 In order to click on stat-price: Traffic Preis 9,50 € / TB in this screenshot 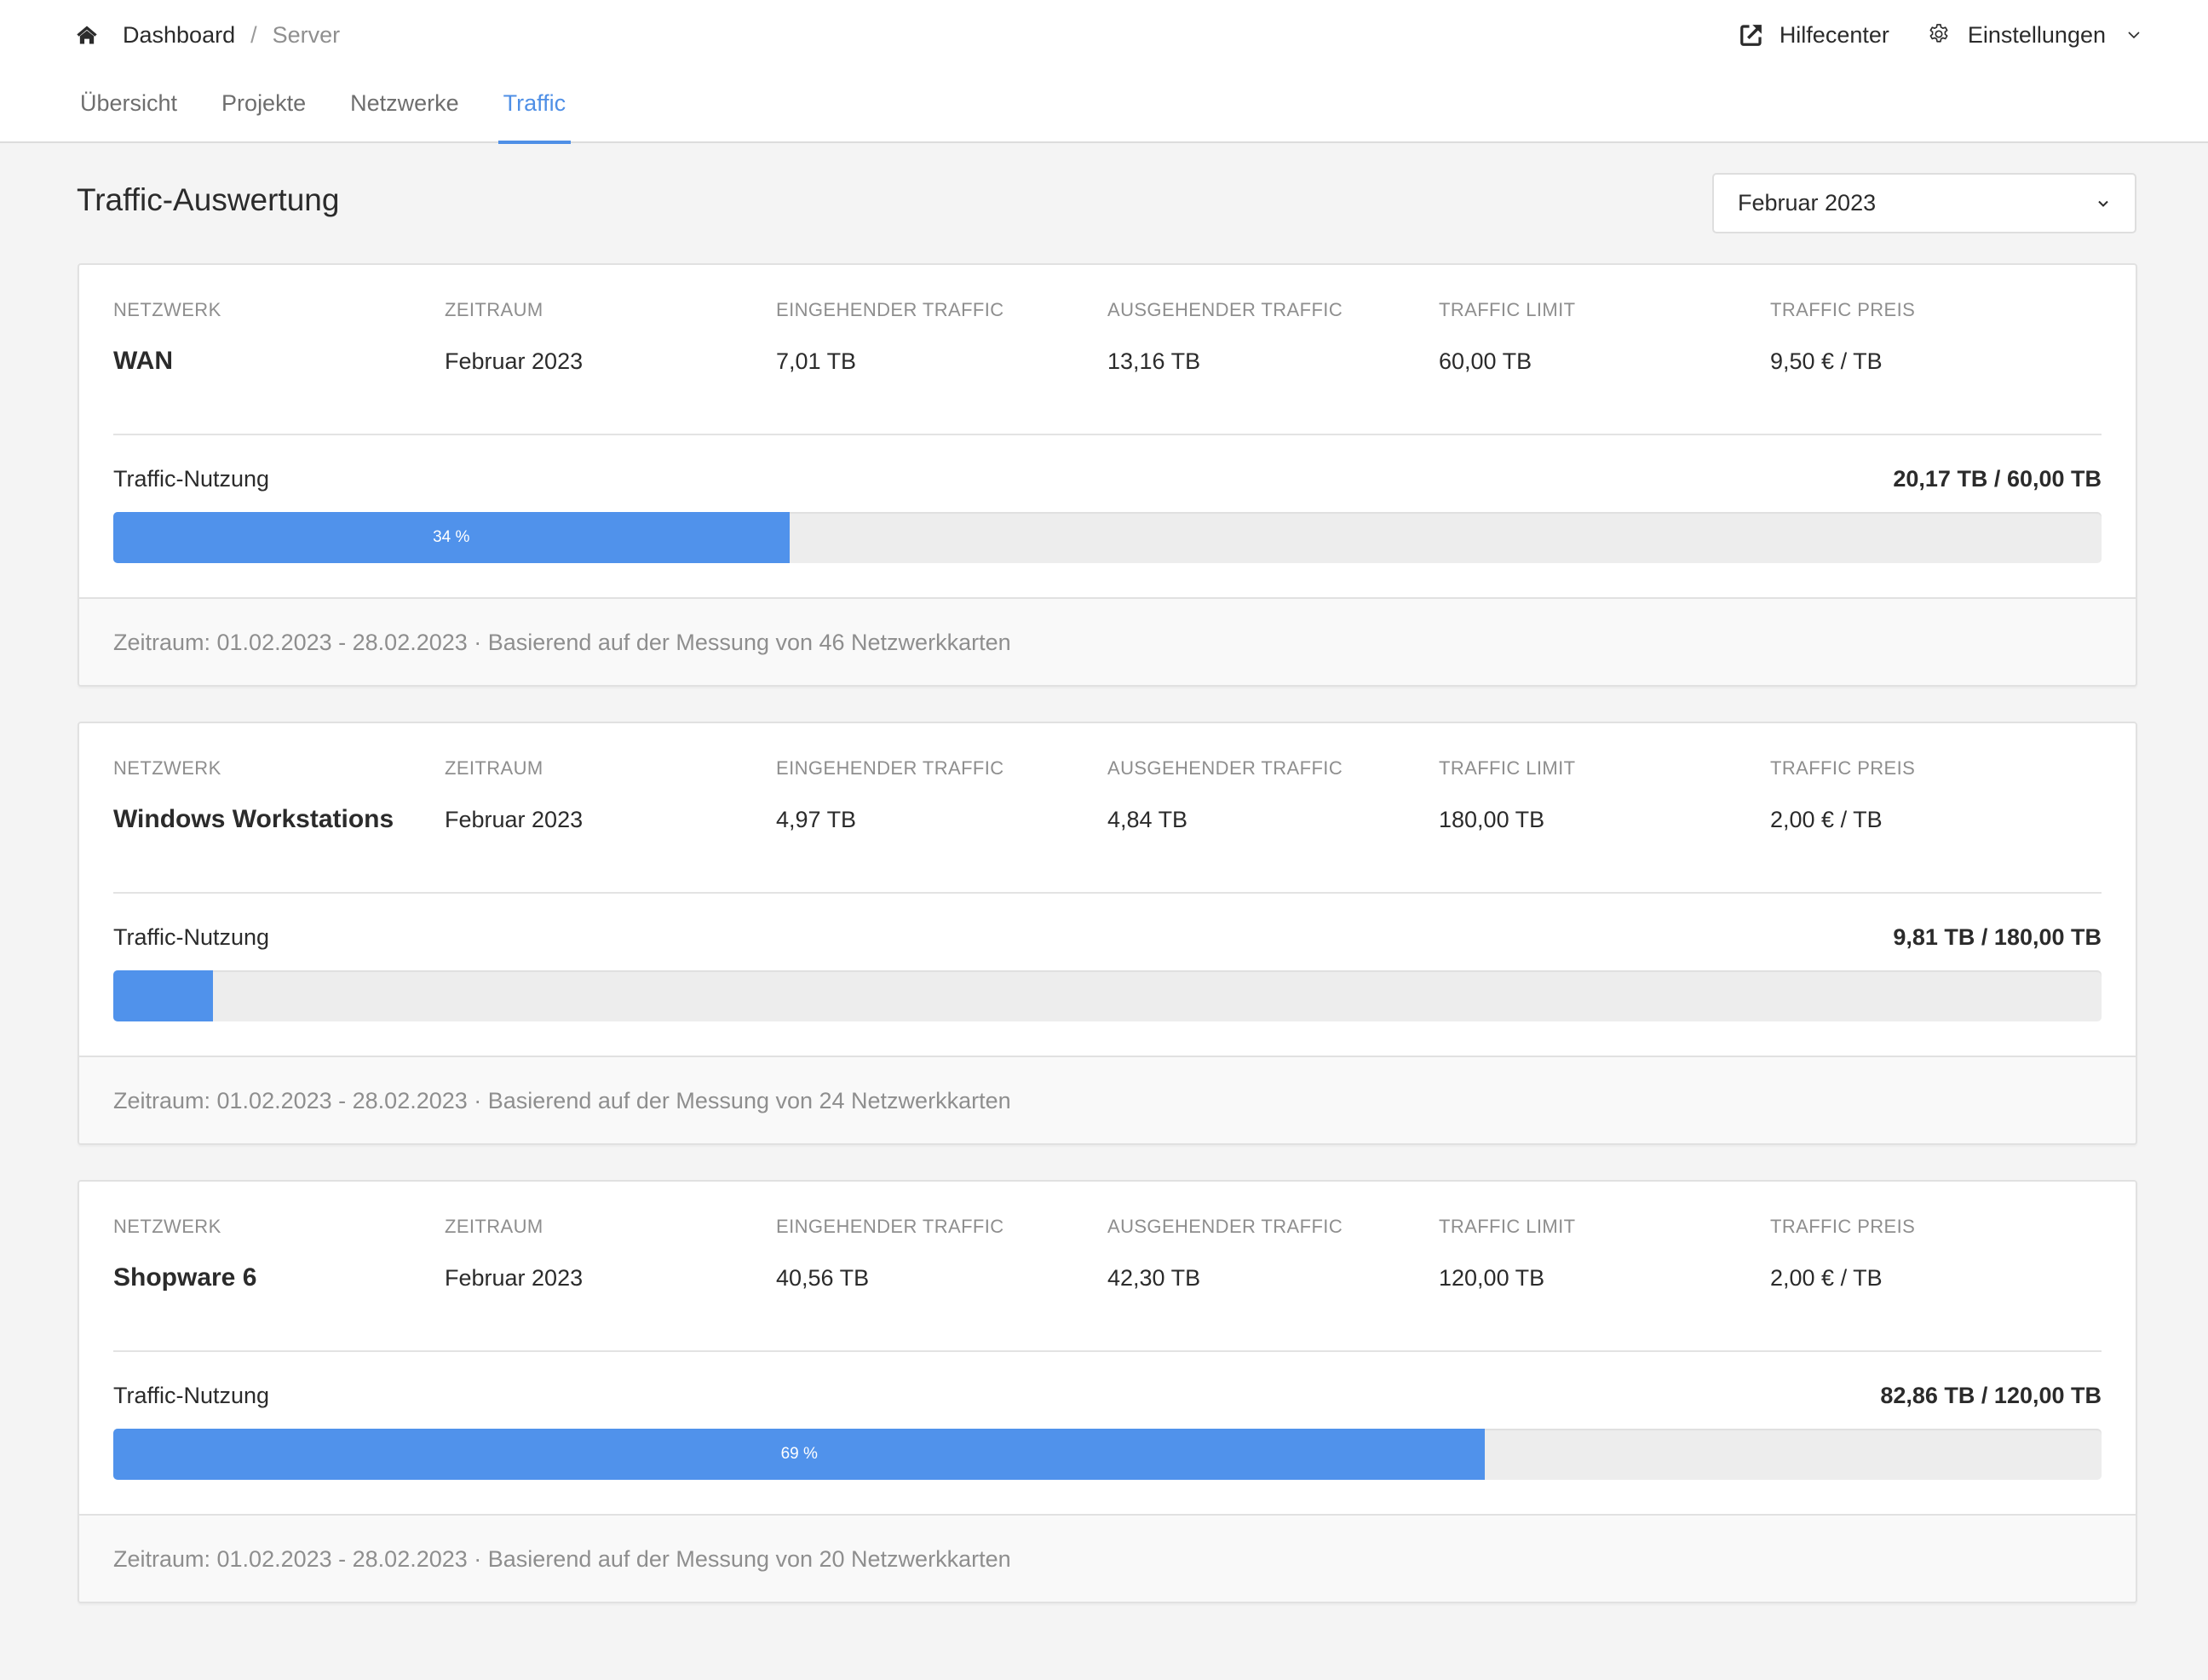, I will do `click(1936, 337)`.